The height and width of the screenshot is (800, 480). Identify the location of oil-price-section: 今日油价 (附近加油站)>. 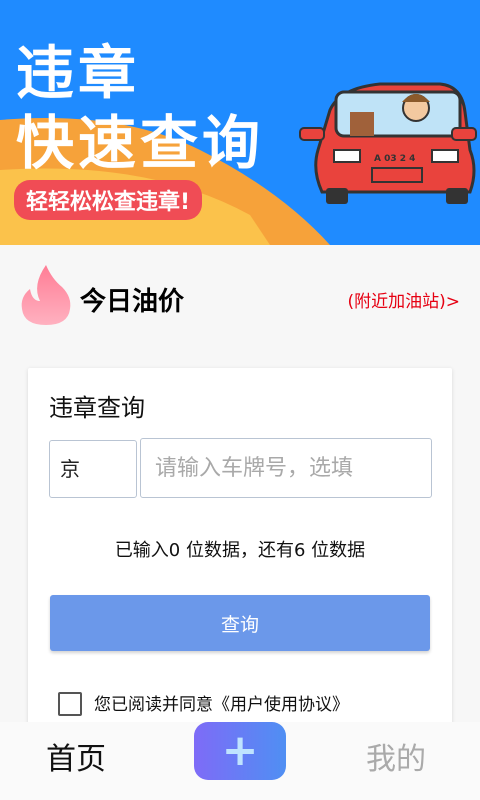
(240, 300).